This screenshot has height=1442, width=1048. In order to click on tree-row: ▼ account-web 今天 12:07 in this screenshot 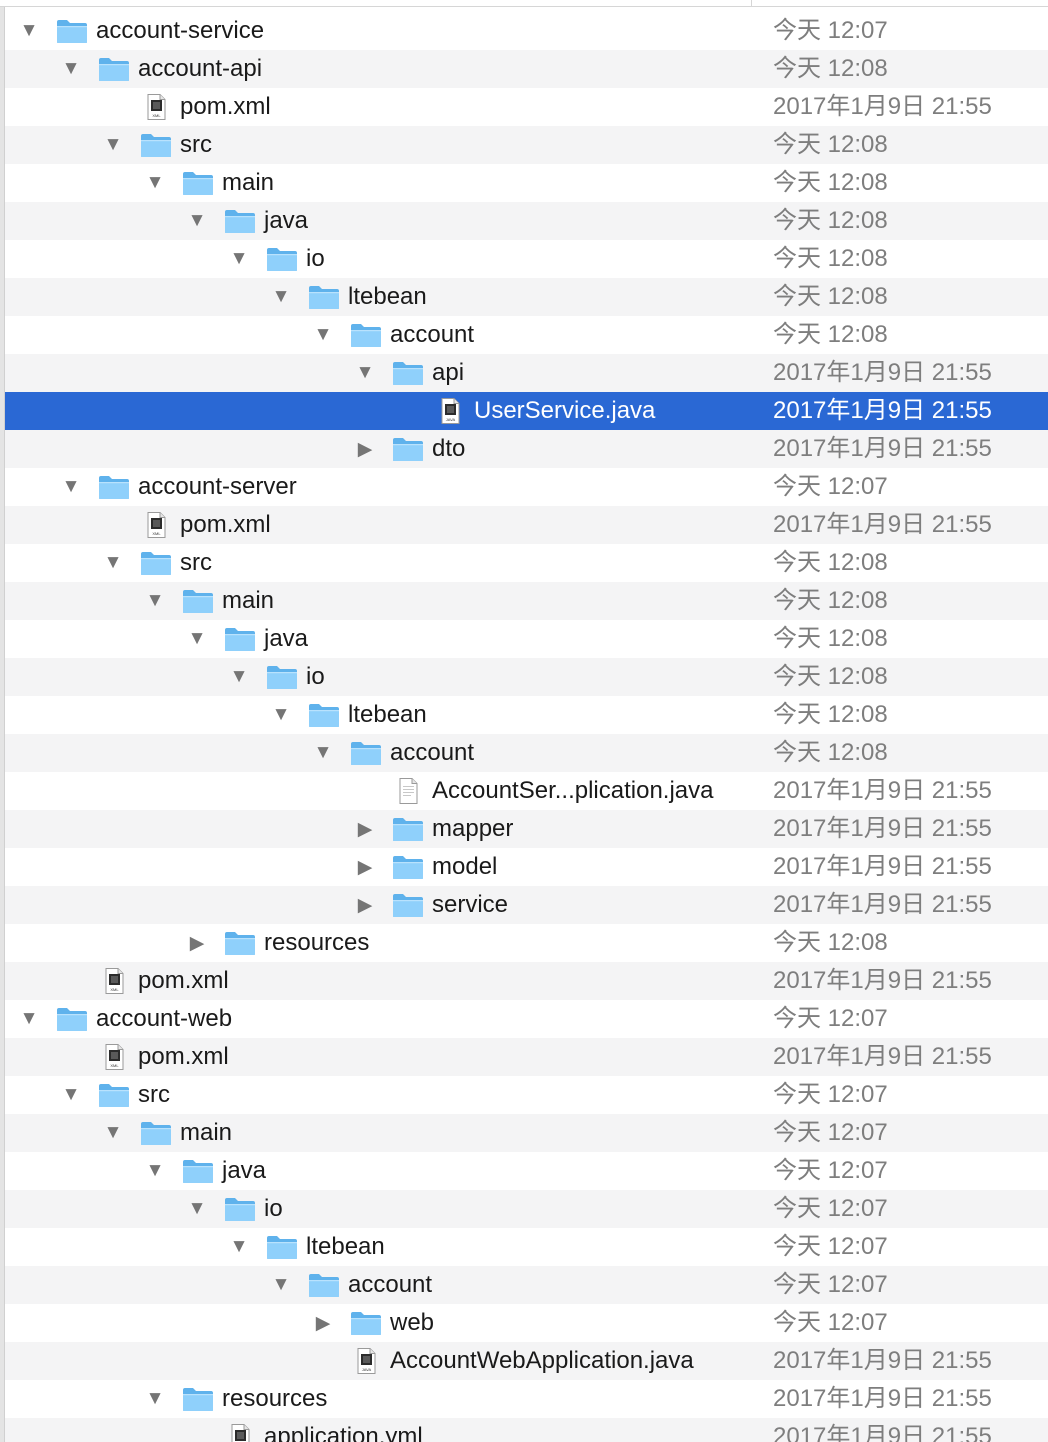, I will do `click(526, 1019)`.